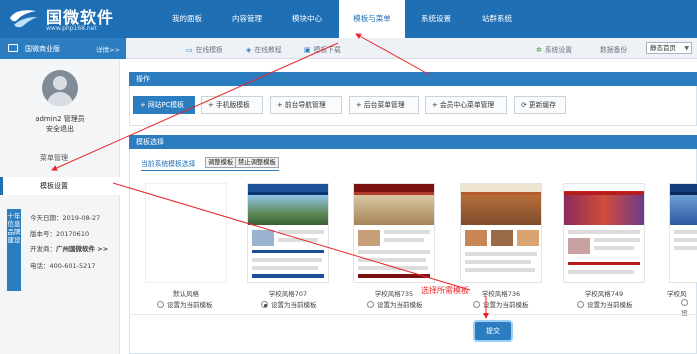 The height and width of the screenshot is (354, 697). Describe the element at coordinates (445, 290) in the screenshot. I see `annotation-text: 选择所需模板` at that location.